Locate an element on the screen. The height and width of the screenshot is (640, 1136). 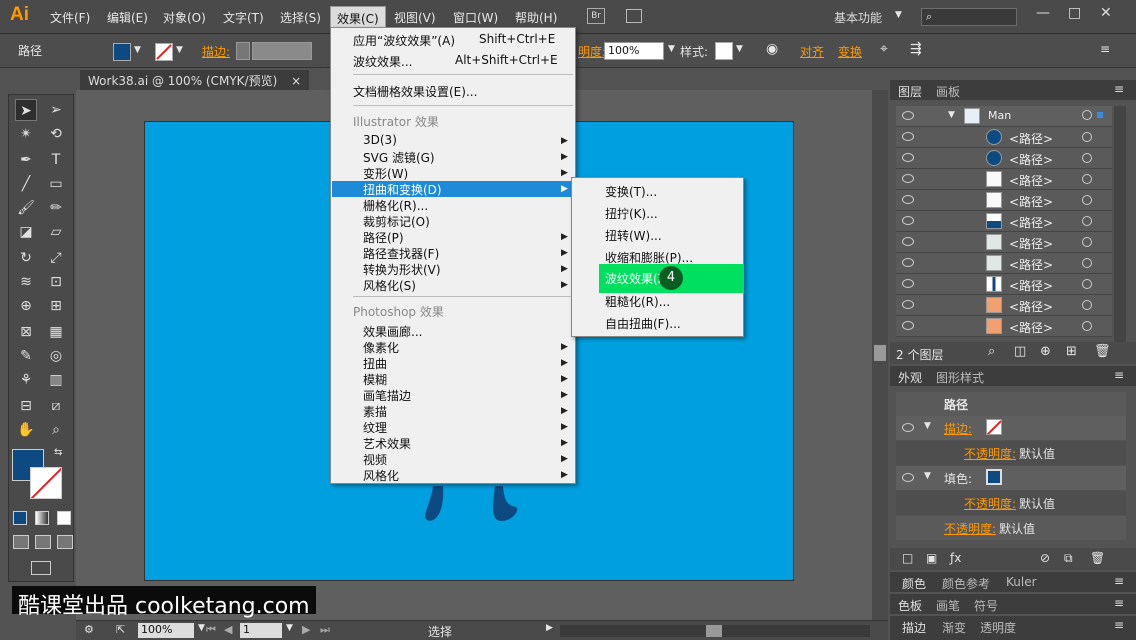
menu-item-warp: 变形(W) is located at coordinates (385, 173).